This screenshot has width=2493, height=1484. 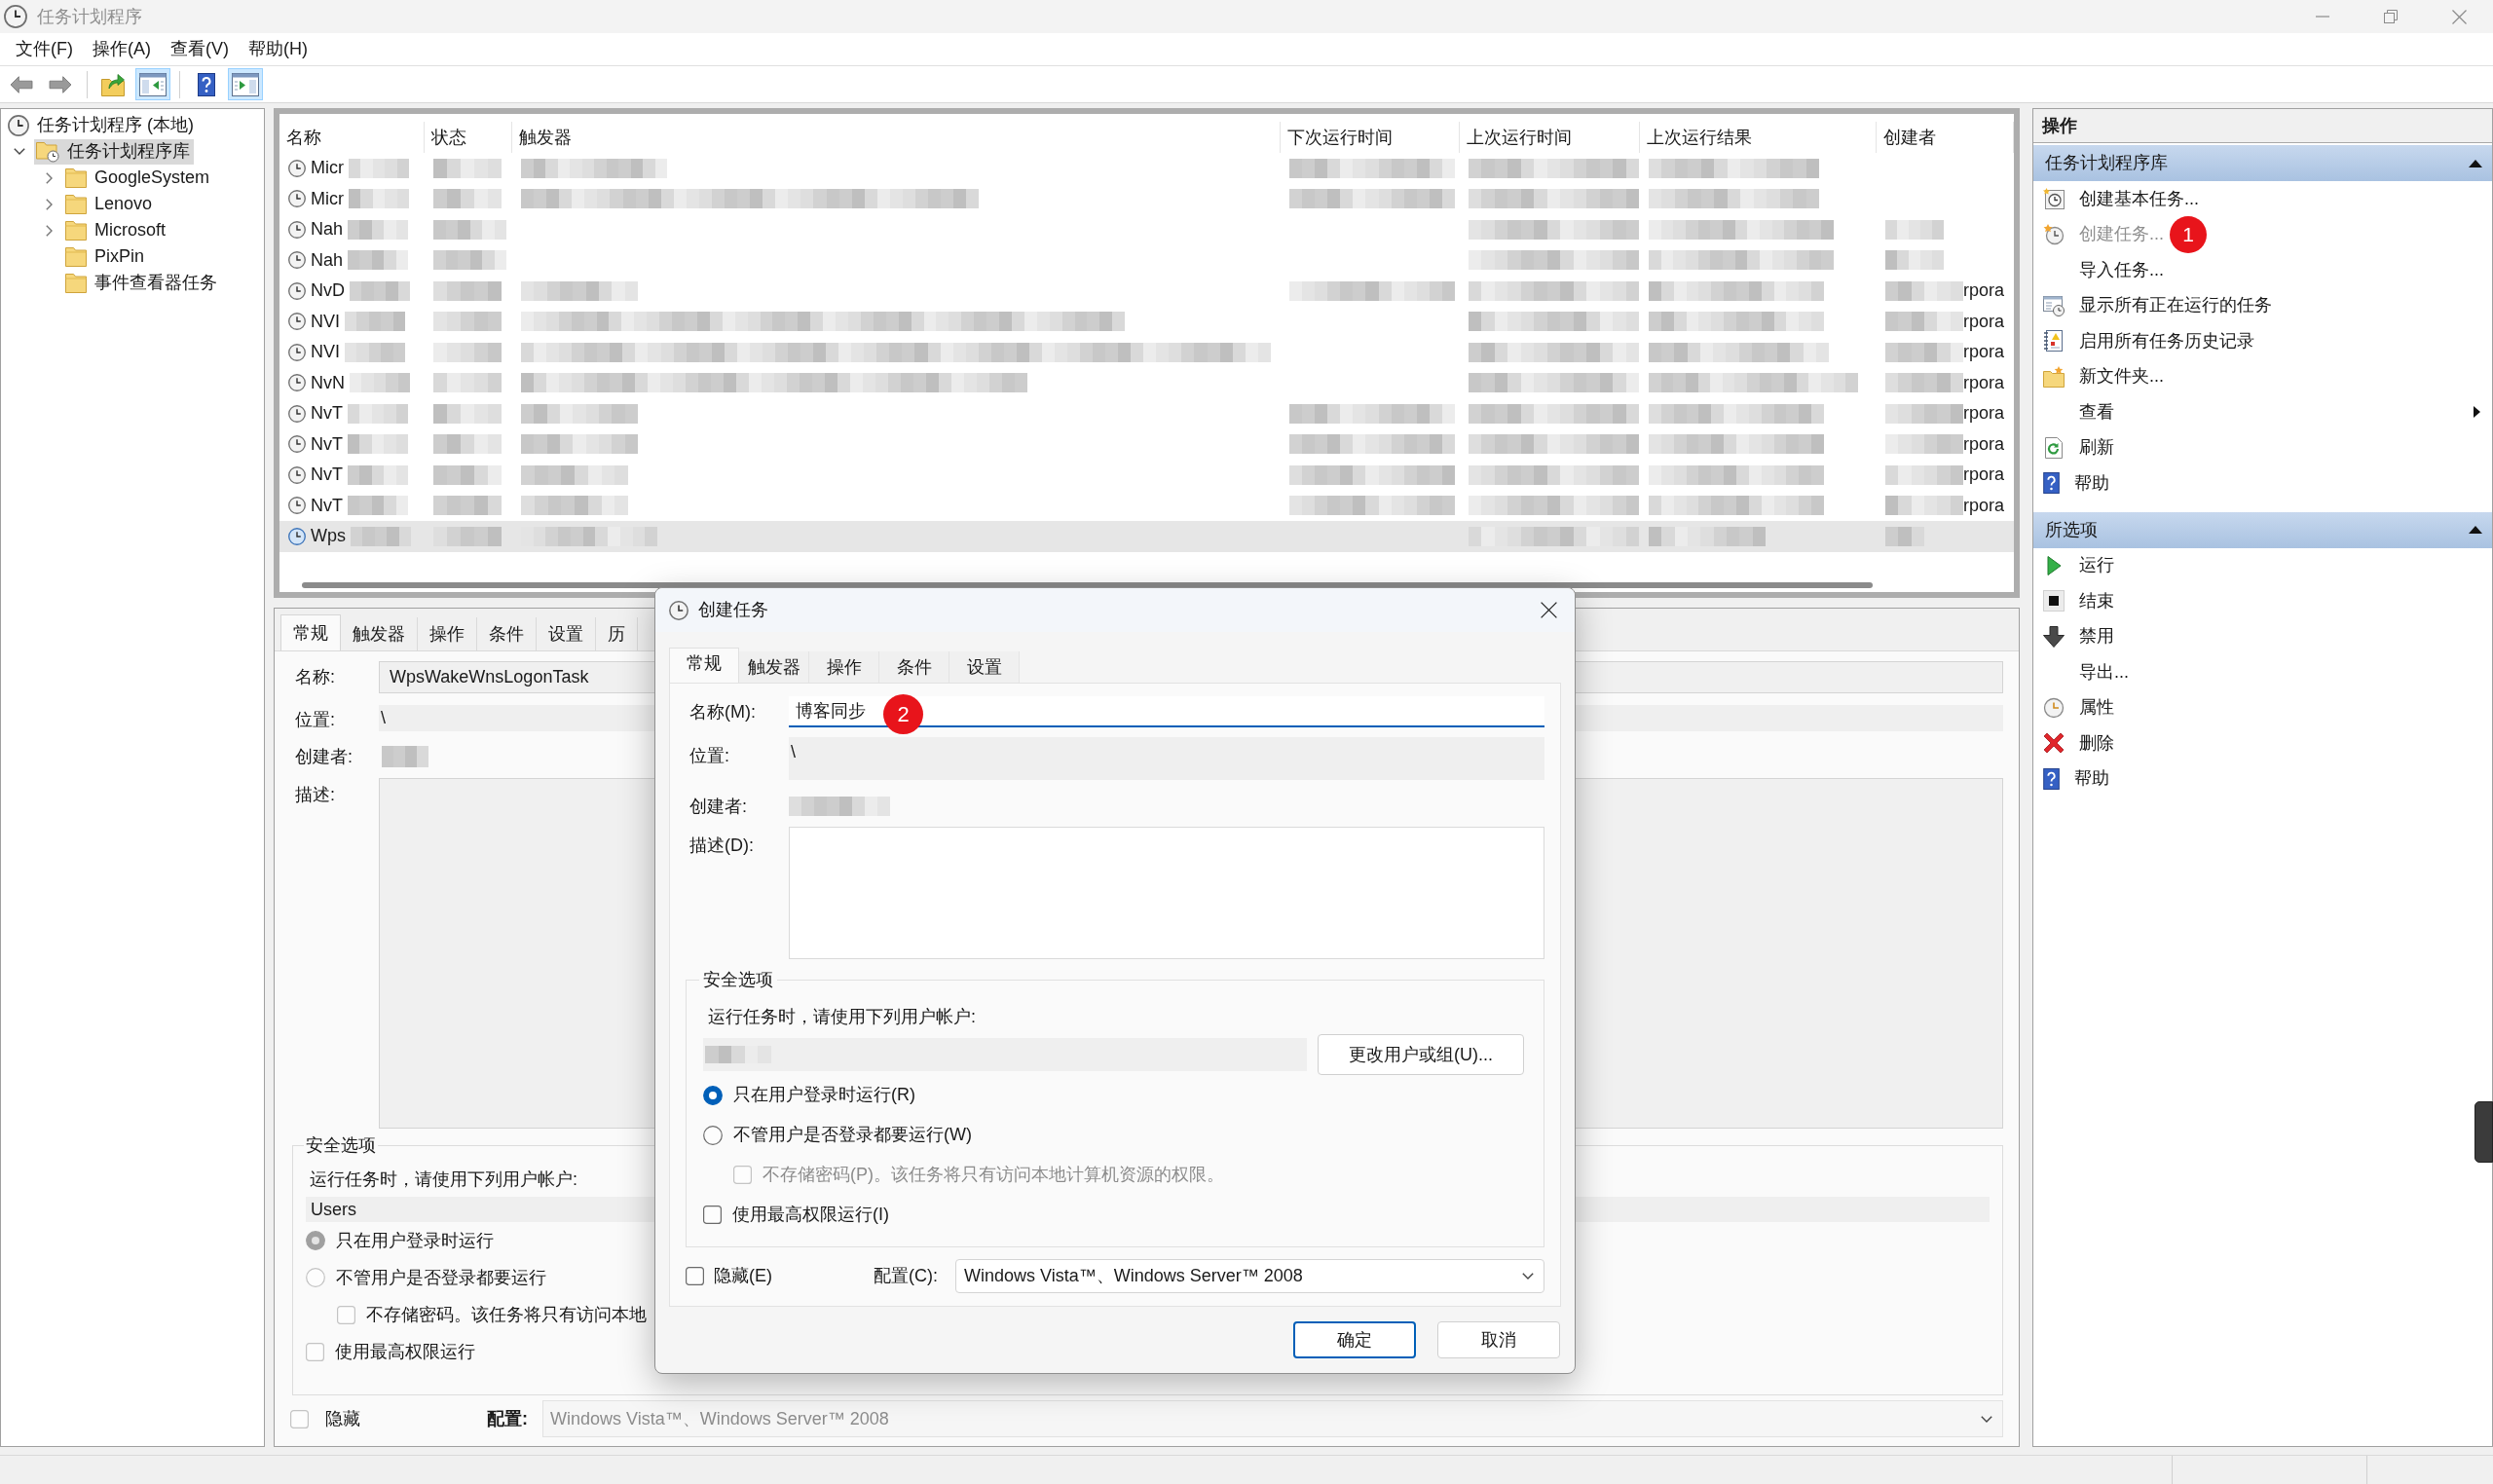 I want to click on help-icon, so click(x=2051, y=483).